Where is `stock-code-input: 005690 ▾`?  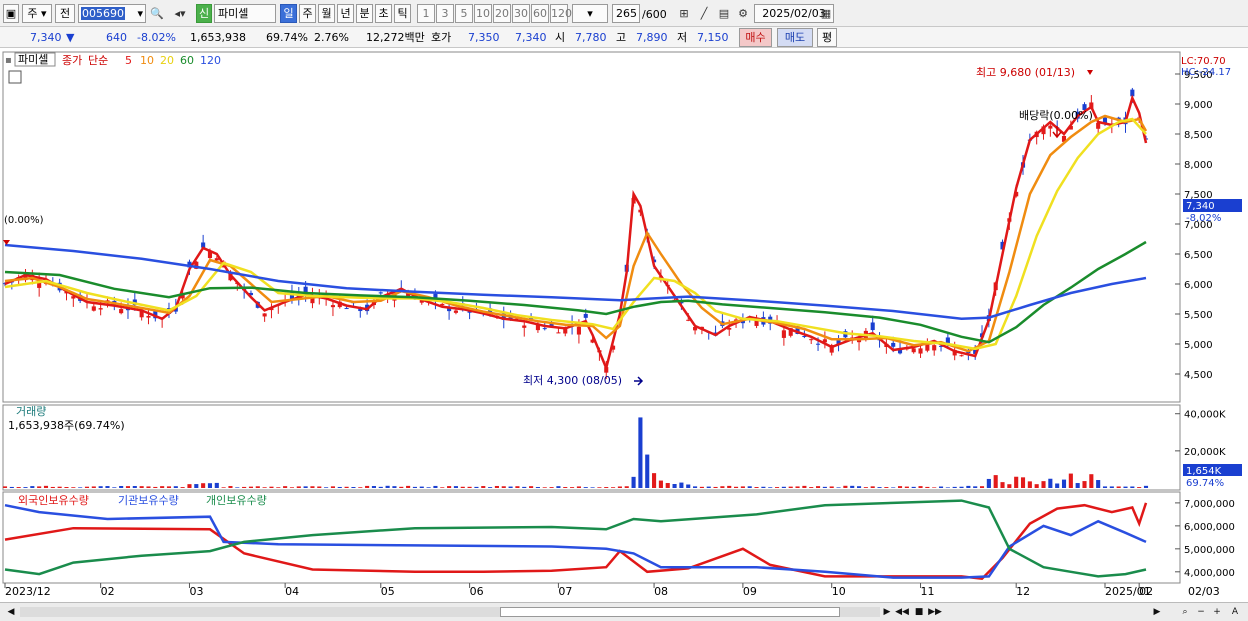
stock-code-input: 005690 ▾ is located at coordinates (112, 13).